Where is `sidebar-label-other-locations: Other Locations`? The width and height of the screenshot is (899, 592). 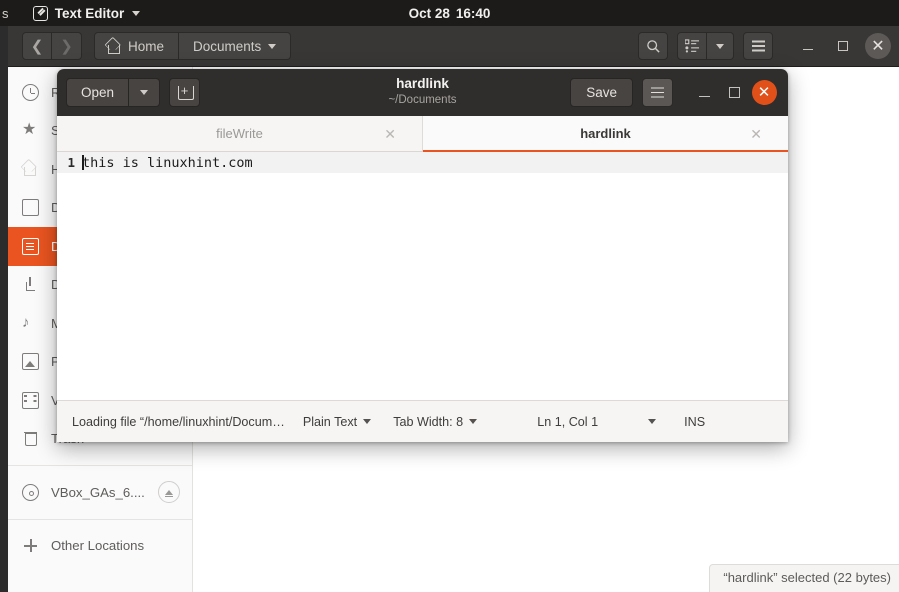 sidebar-label-other-locations: Other Locations is located at coordinates (98, 546).